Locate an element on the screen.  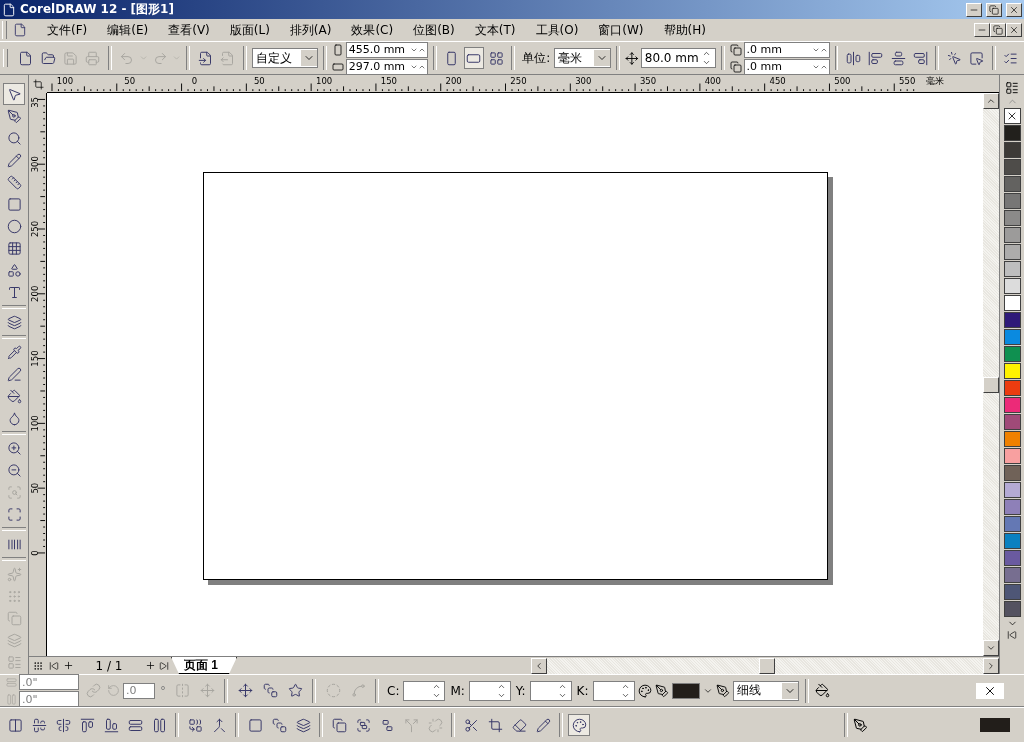
menu-item: 帮助(H) is located at coordinates (684, 30).